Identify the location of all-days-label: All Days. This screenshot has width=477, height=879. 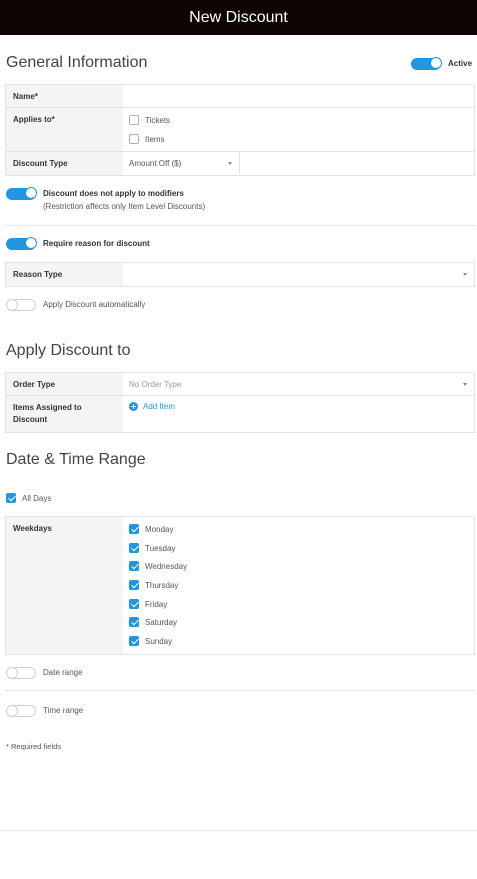
(37, 498).